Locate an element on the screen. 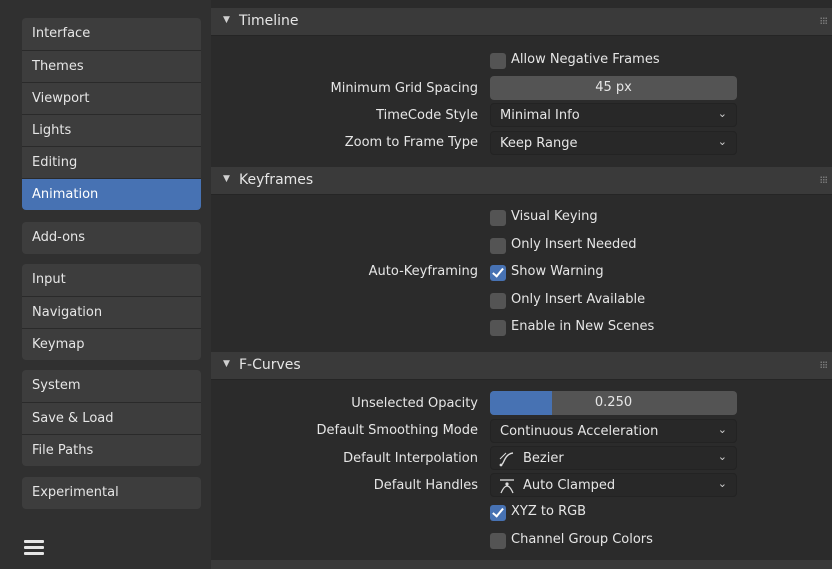 This screenshot has width=832, height=569. dropdown-value: Minimal Info is located at coordinates (540, 115).